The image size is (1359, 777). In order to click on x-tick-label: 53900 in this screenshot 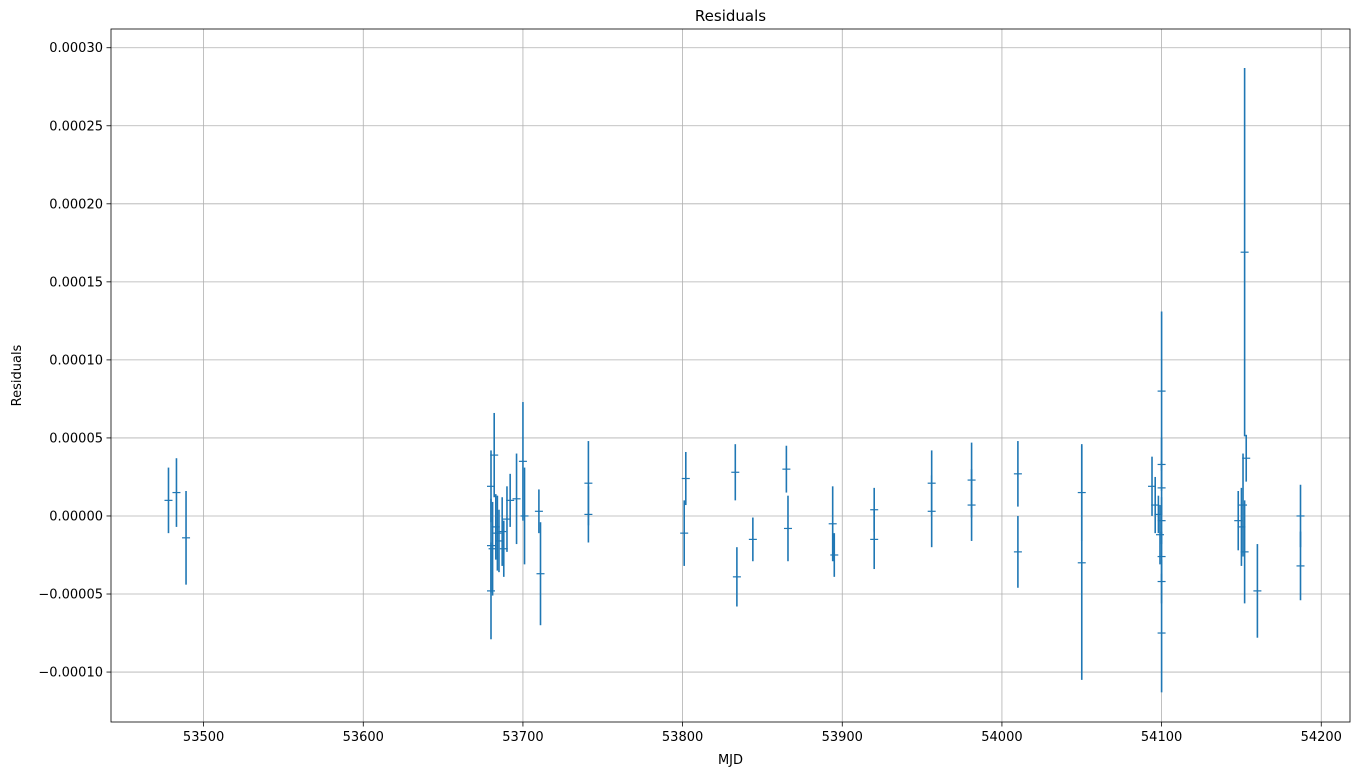, I will do `click(842, 737)`.